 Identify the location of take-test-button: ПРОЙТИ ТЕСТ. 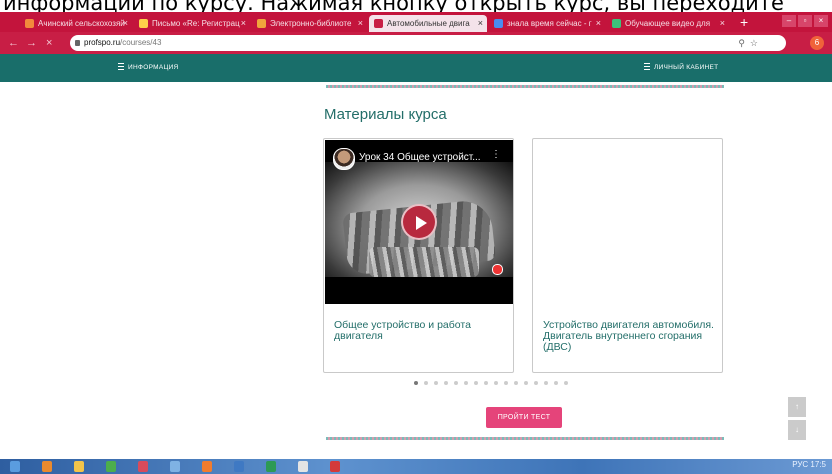
(524, 417).